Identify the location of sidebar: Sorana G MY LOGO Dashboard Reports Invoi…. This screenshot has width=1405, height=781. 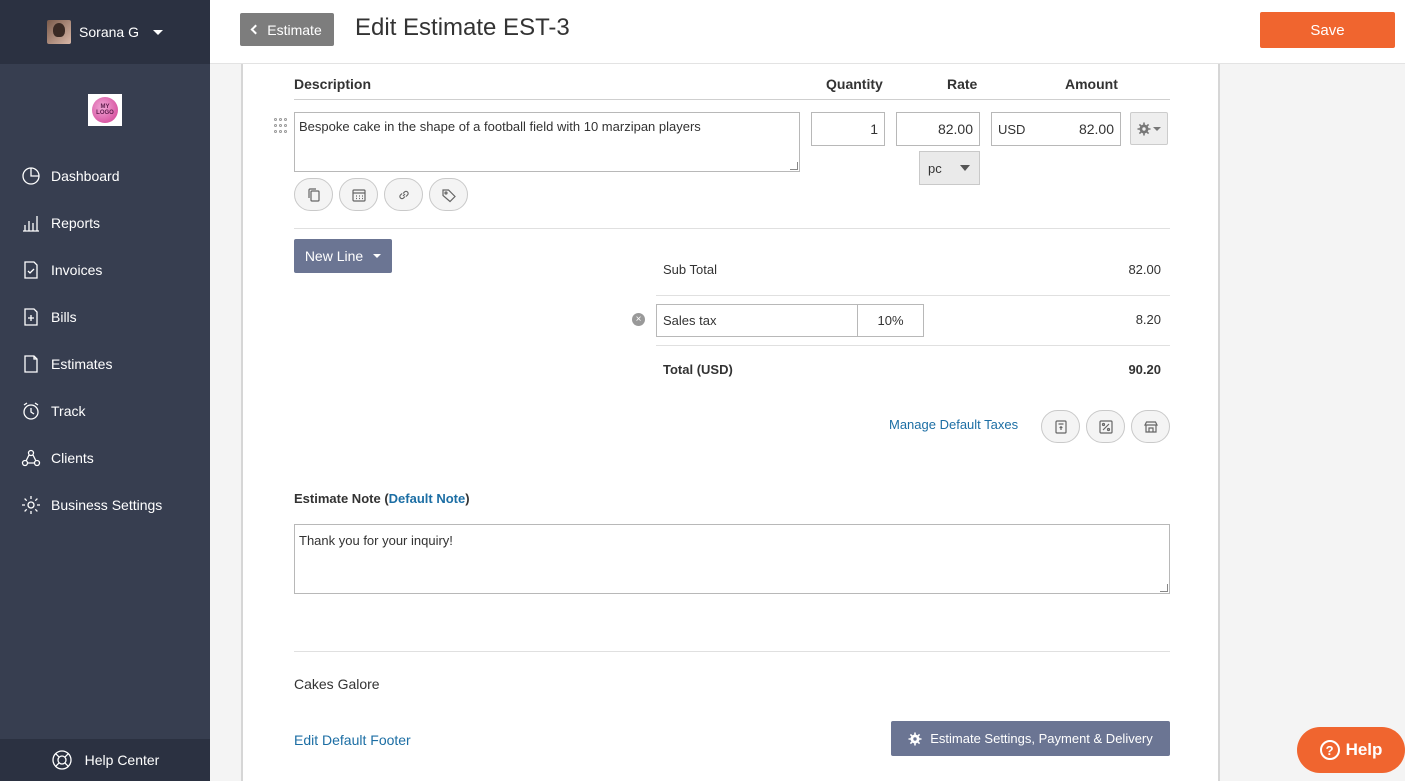
(105, 390).